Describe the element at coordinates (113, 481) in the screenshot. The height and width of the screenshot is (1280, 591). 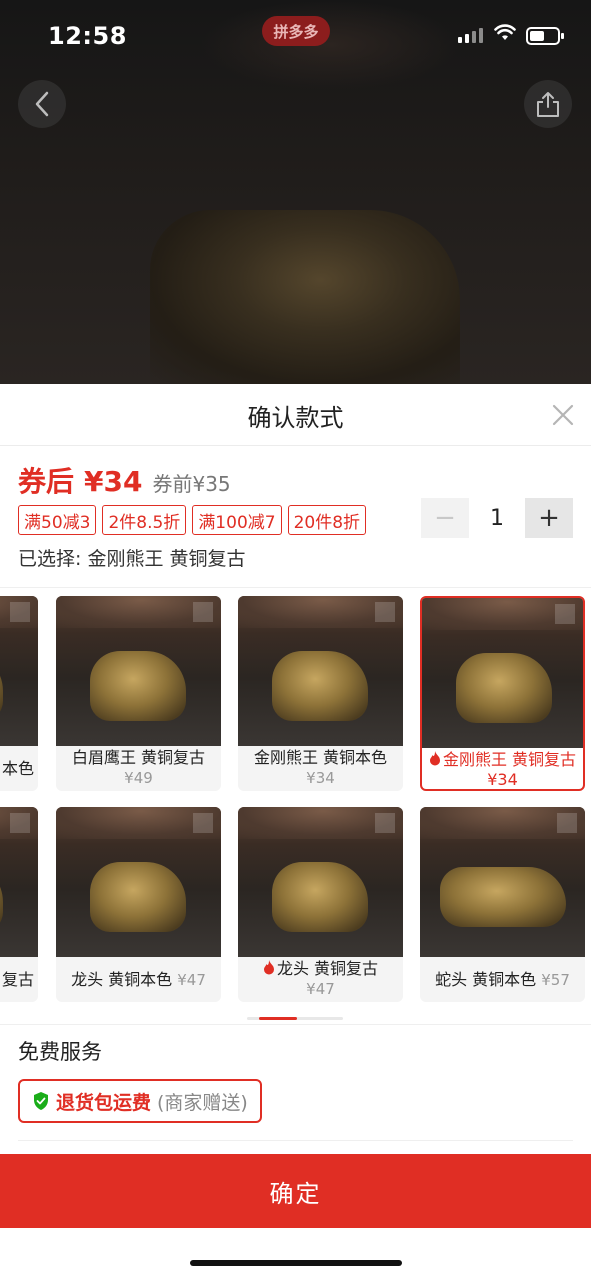
I see `price-value: ¥34` at that location.